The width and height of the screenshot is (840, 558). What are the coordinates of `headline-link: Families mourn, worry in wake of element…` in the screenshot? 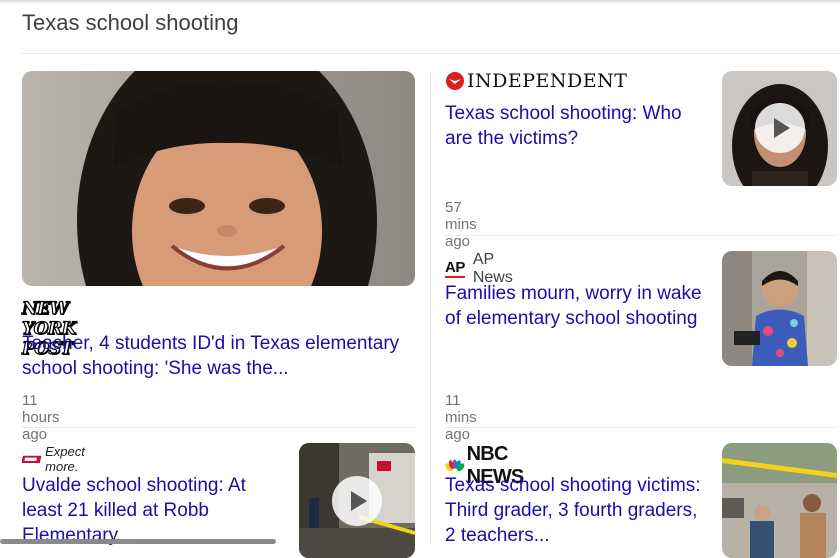 It's located at (576, 306).